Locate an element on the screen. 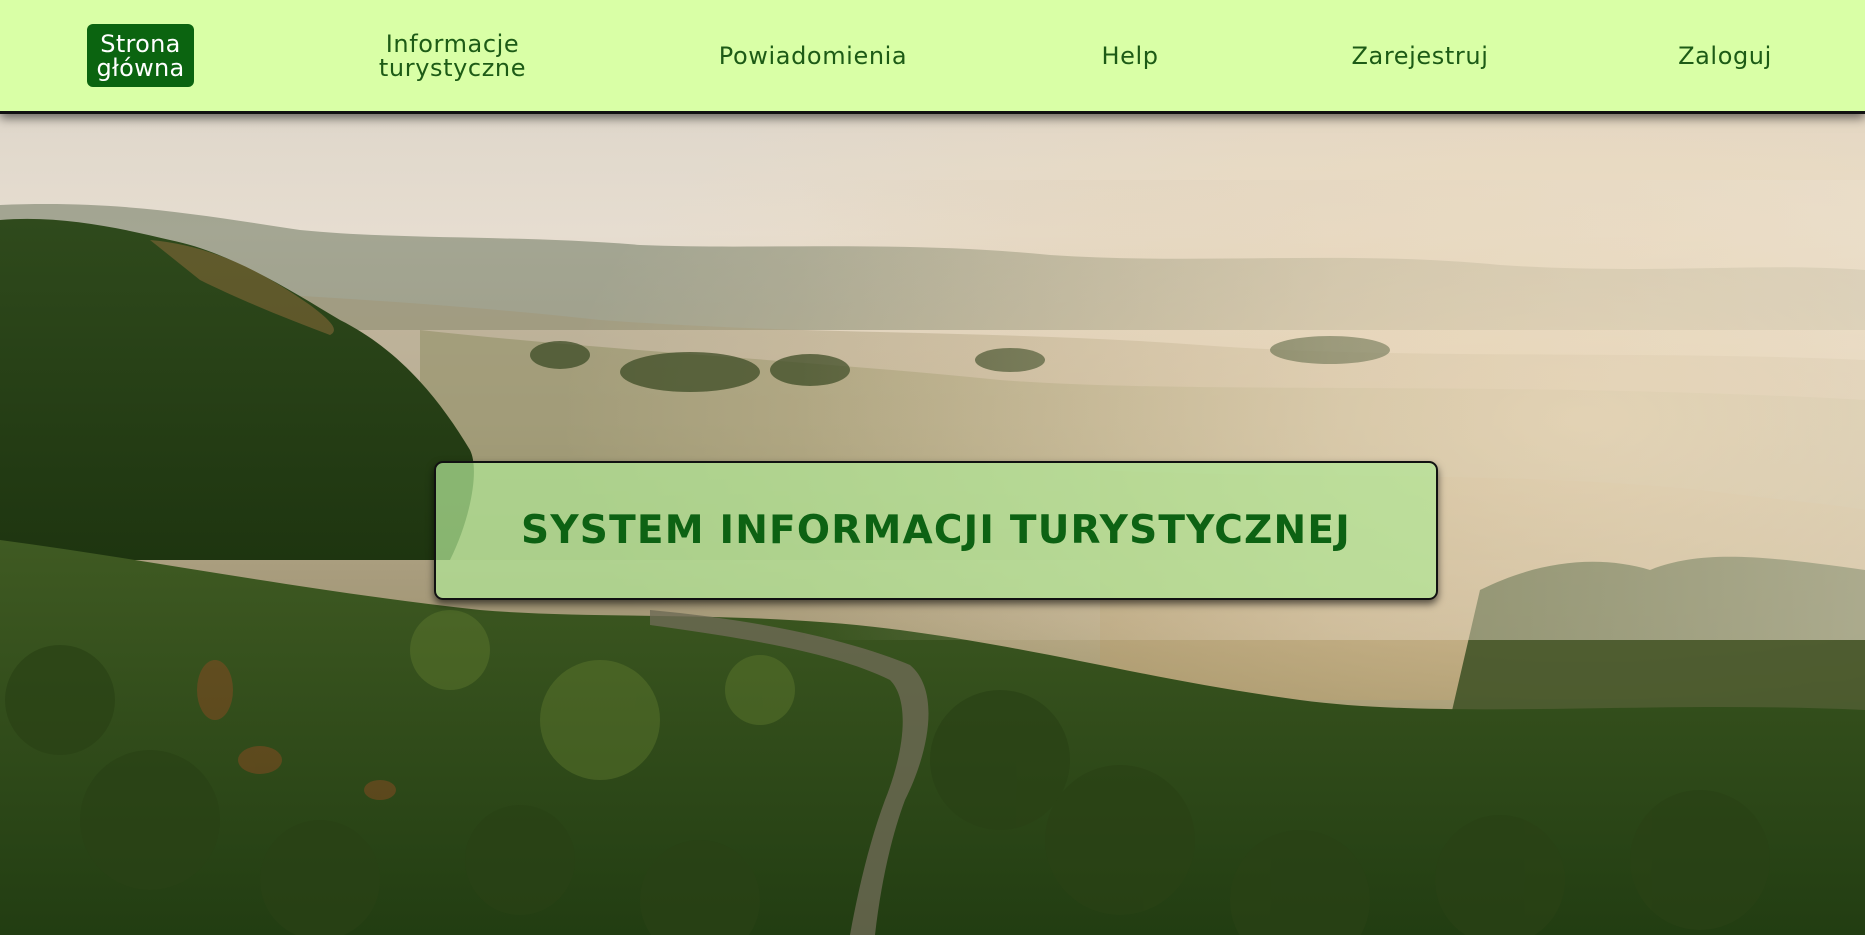  nav-home-active-pill: Strona główna is located at coordinates (140, 55).